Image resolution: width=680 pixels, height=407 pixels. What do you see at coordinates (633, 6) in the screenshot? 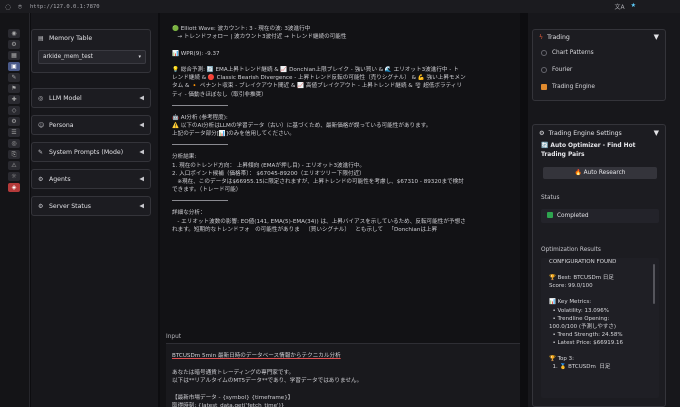
I see `bookmark-star-icon: ★` at bounding box center [633, 6].